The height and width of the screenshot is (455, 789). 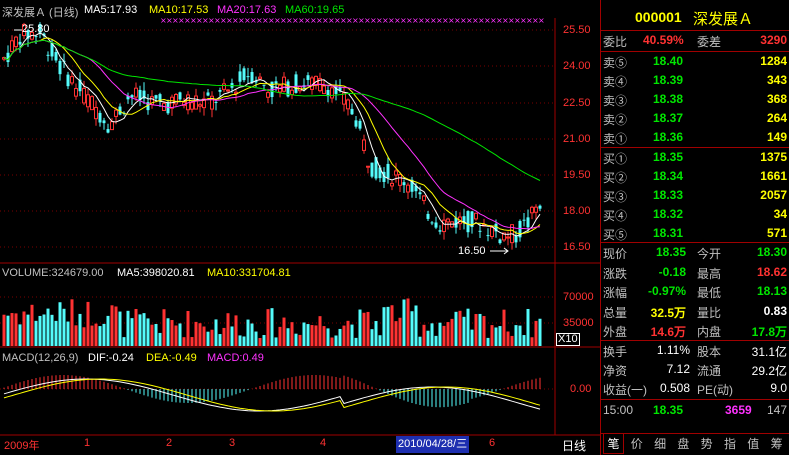 I want to click on tab-7: 筹, so click(x=776, y=444).